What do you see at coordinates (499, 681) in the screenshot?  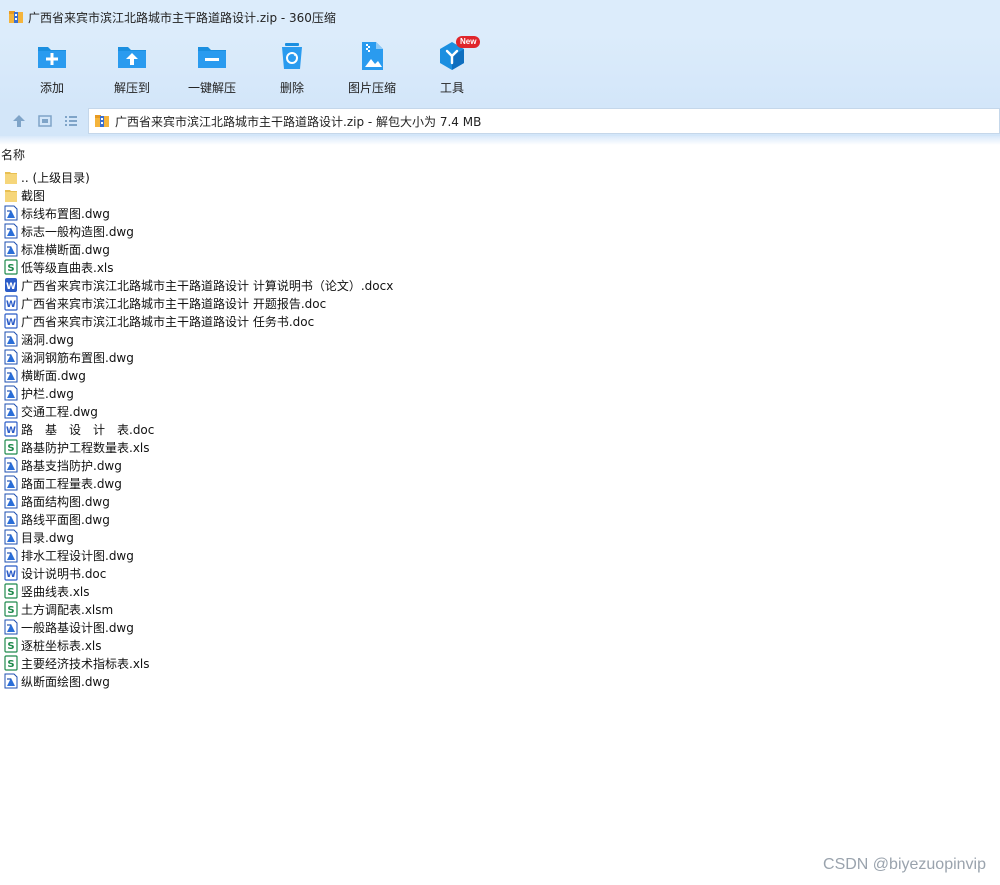 I see `file-row: 纵断面绘图.dwg` at bounding box center [499, 681].